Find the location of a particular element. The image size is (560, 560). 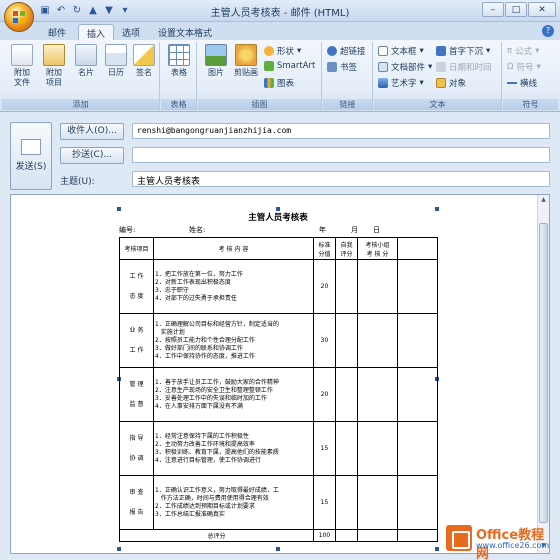

total-label: 总评分 is located at coordinates (216, 535).